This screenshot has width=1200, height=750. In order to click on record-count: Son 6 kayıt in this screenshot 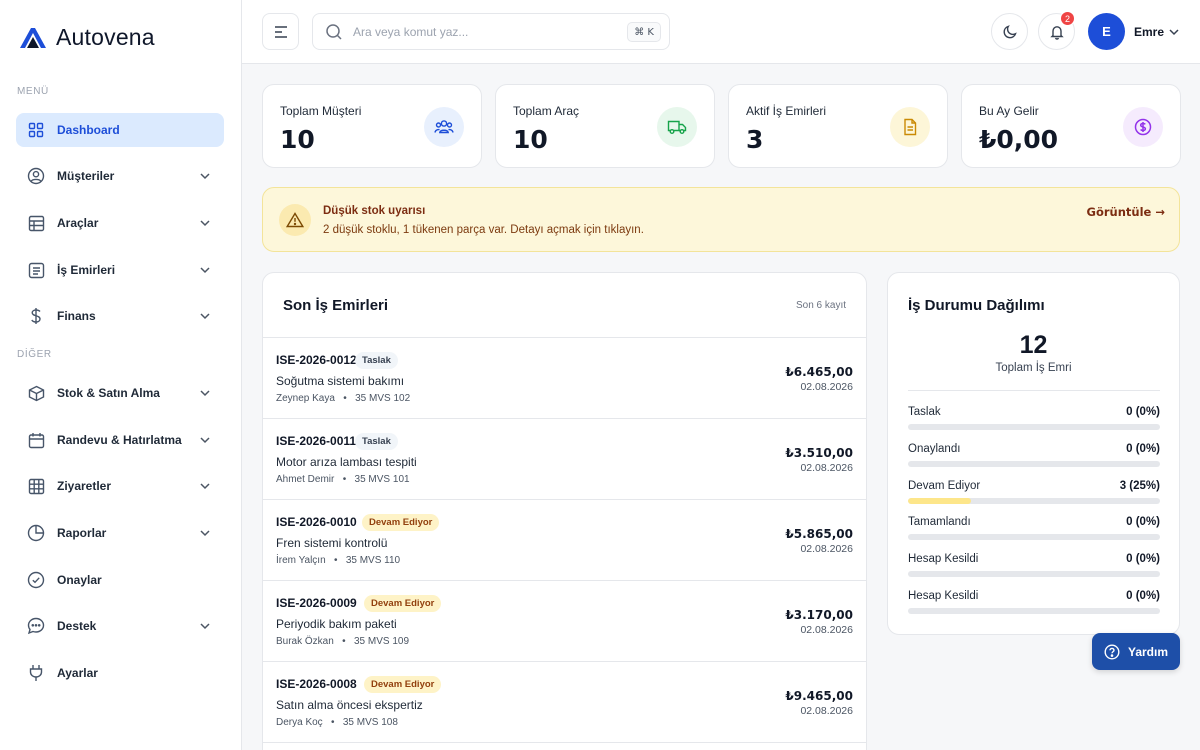, I will do `click(820, 305)`.